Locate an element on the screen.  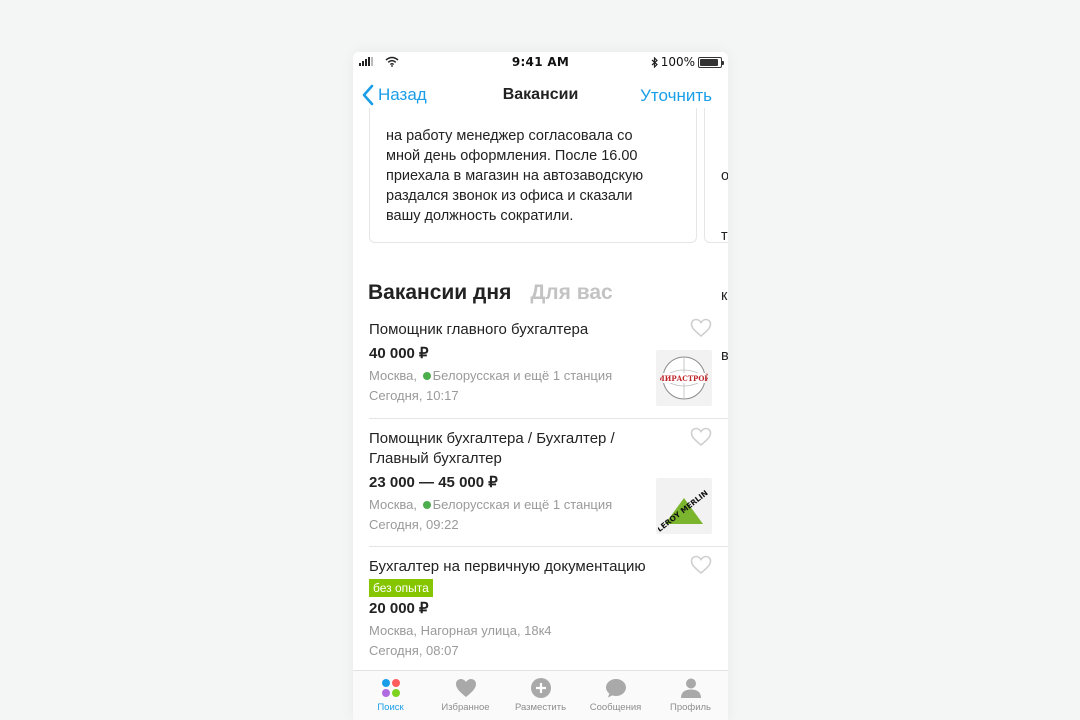
tab-profile: Профиль is located at coordinates (690, 695).